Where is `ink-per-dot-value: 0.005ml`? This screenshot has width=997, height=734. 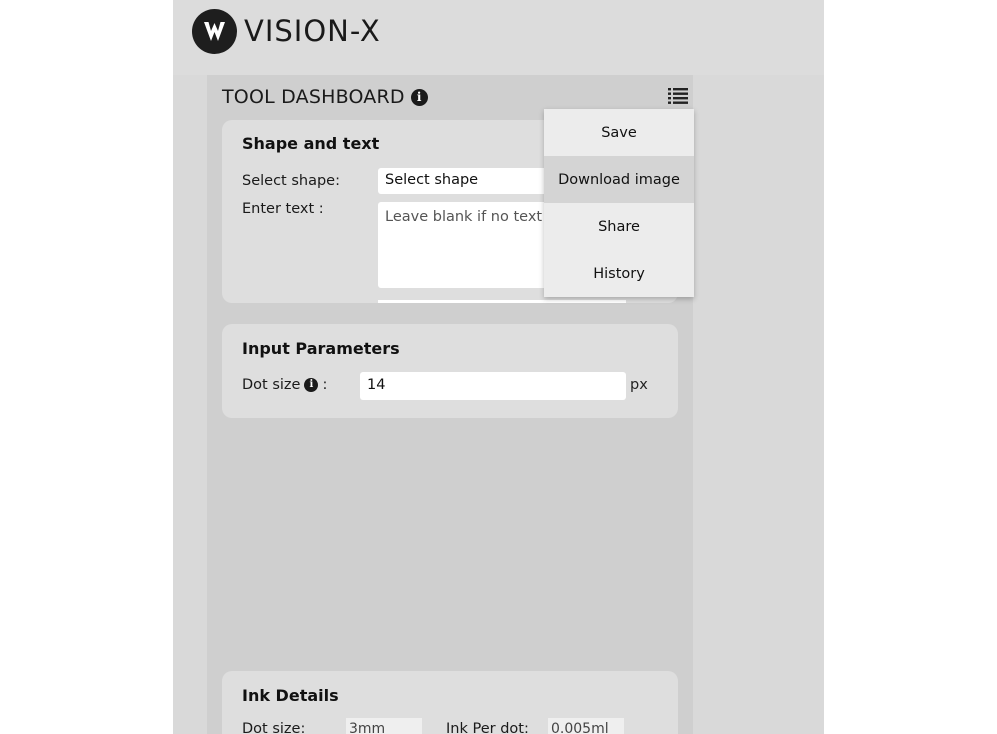
ink-per-dot-value: 0.005ml is located at coordinates (586, 726).